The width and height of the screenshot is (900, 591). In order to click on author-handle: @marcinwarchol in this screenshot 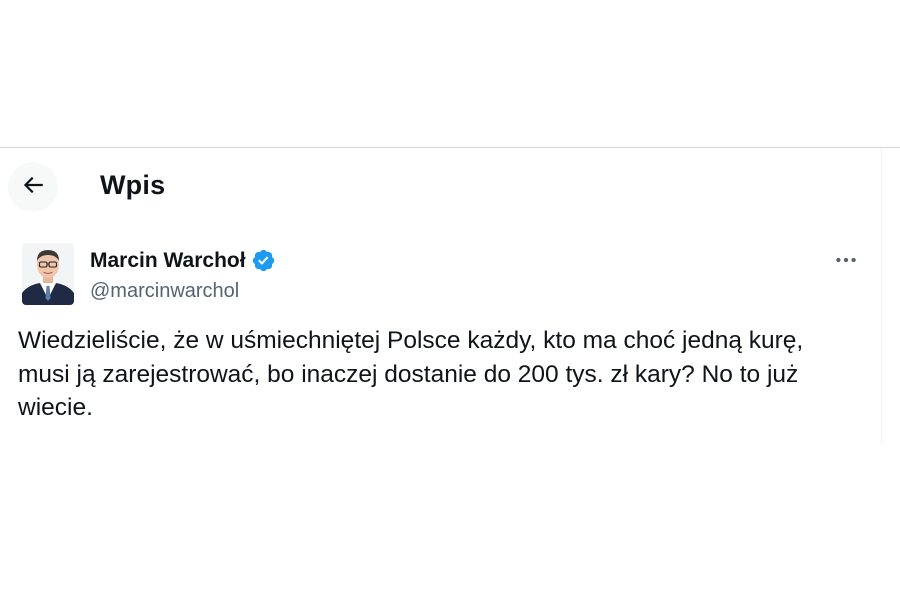, I will do `click(164, 291)`.